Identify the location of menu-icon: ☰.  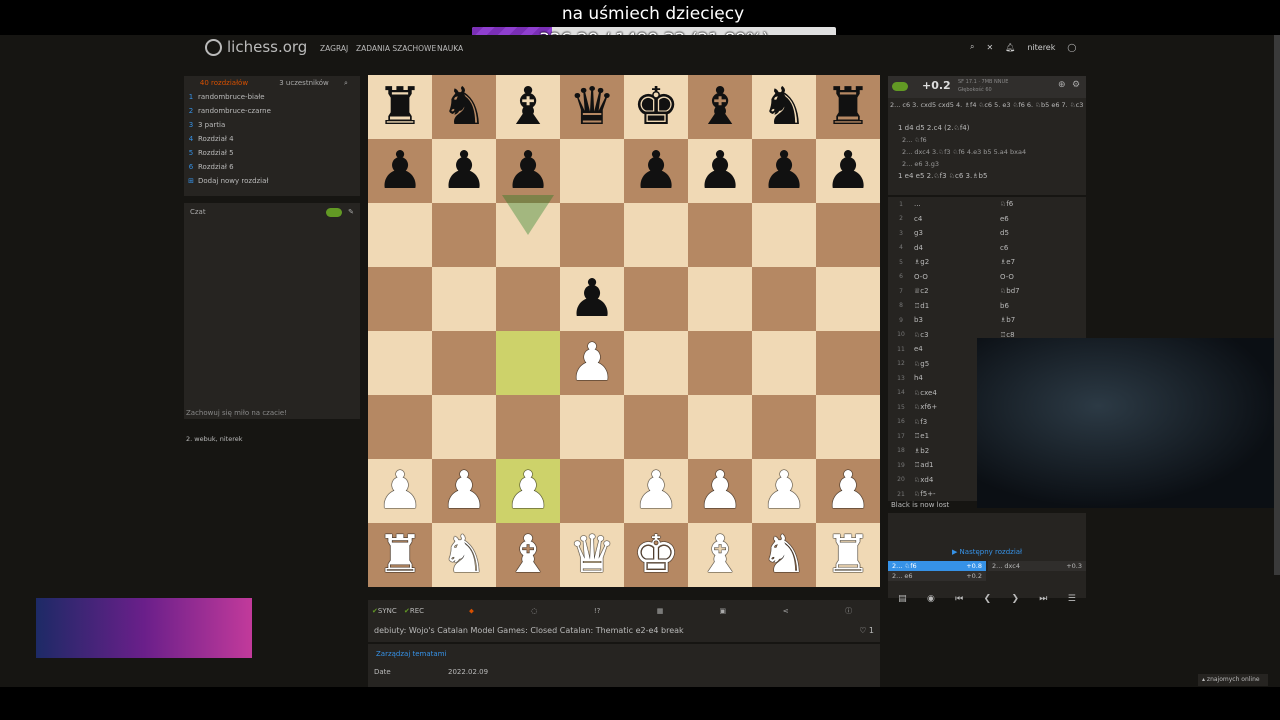
(1072, 599).